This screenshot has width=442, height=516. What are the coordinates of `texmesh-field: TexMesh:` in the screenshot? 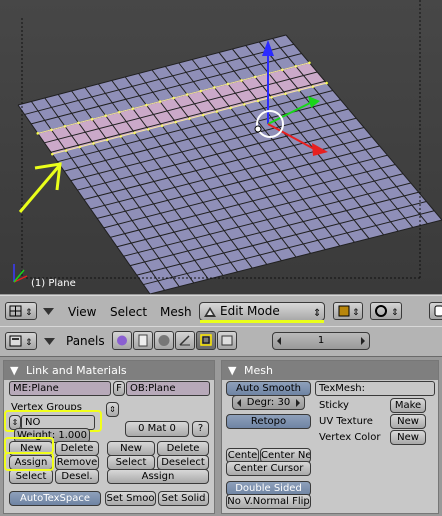 It's located at (375, 388).